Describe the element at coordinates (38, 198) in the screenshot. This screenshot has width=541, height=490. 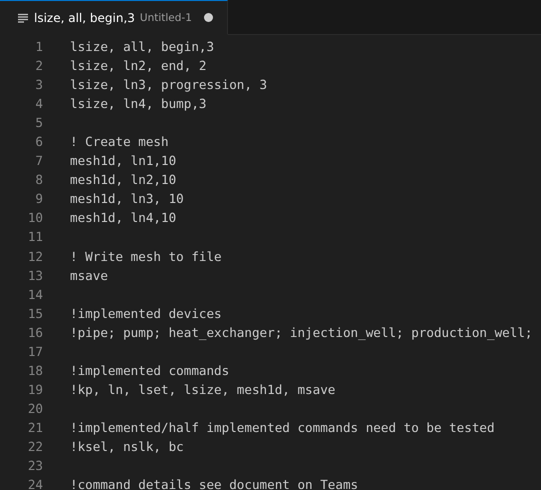
I see `line-number: 9` at that location.